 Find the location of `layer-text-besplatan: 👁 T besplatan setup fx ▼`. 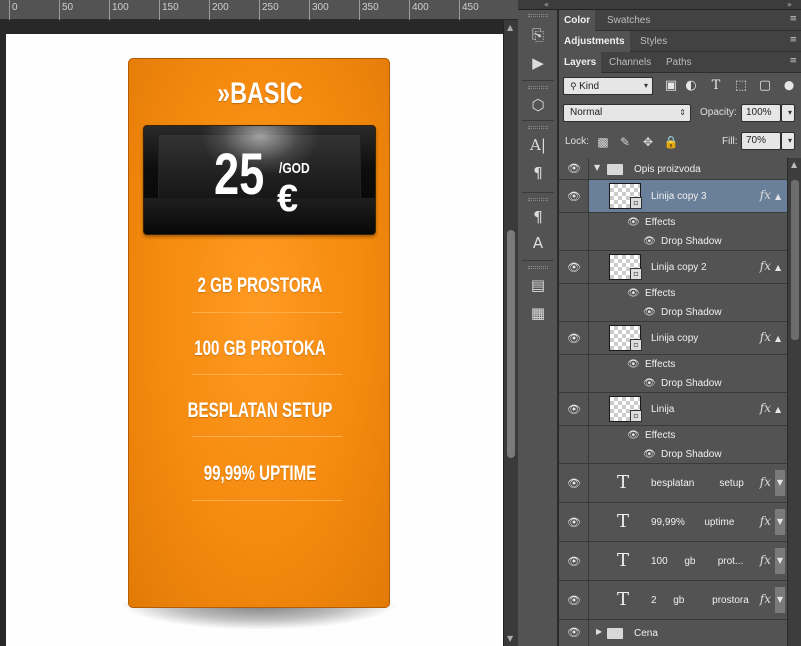

layer-text-besplatan: 👁 T besplatan setup fx ▼ is located at coordinates (673, 483).